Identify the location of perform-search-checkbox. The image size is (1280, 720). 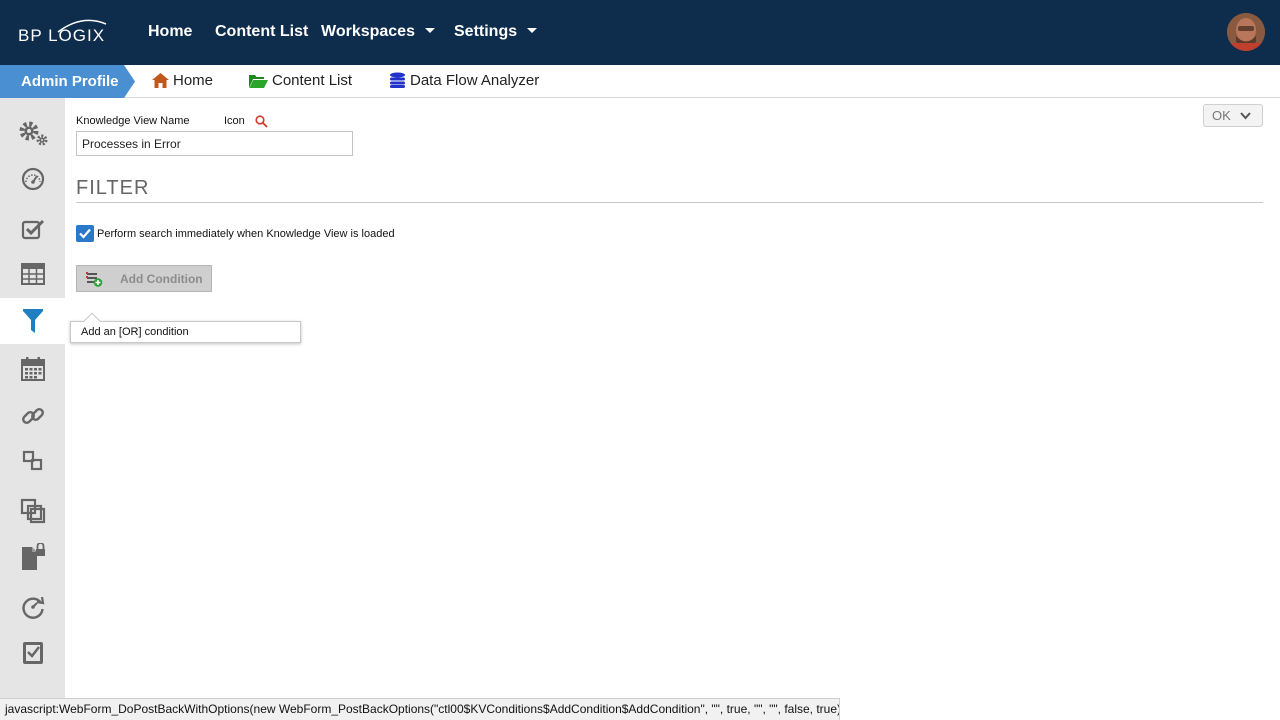
(85, 233).